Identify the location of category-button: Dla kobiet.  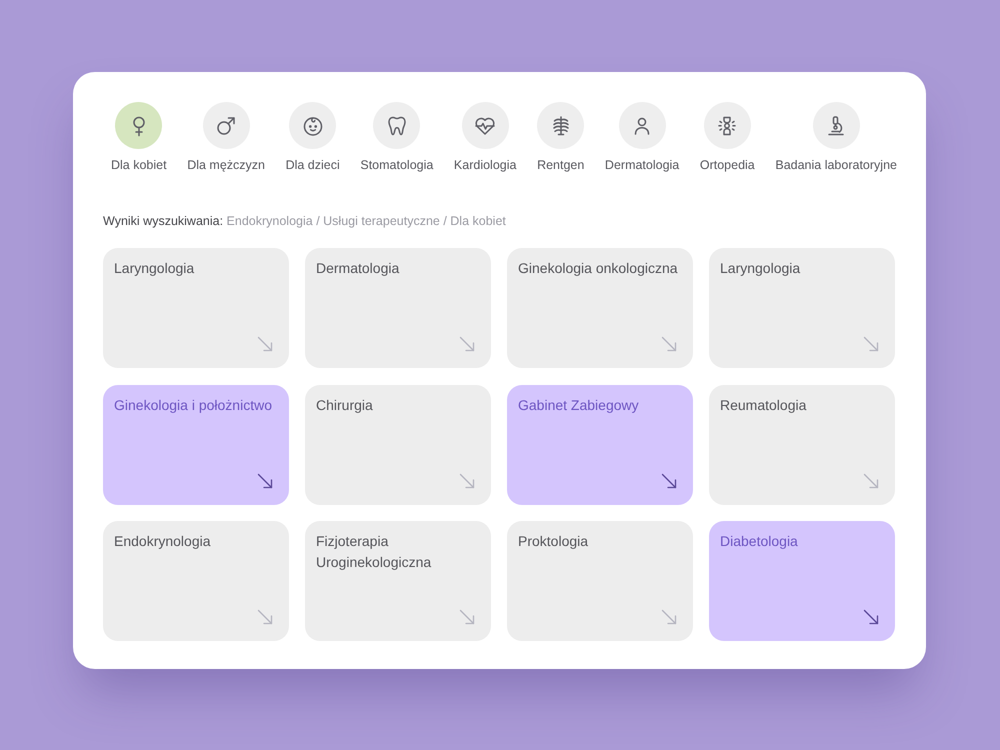
(139, 137).